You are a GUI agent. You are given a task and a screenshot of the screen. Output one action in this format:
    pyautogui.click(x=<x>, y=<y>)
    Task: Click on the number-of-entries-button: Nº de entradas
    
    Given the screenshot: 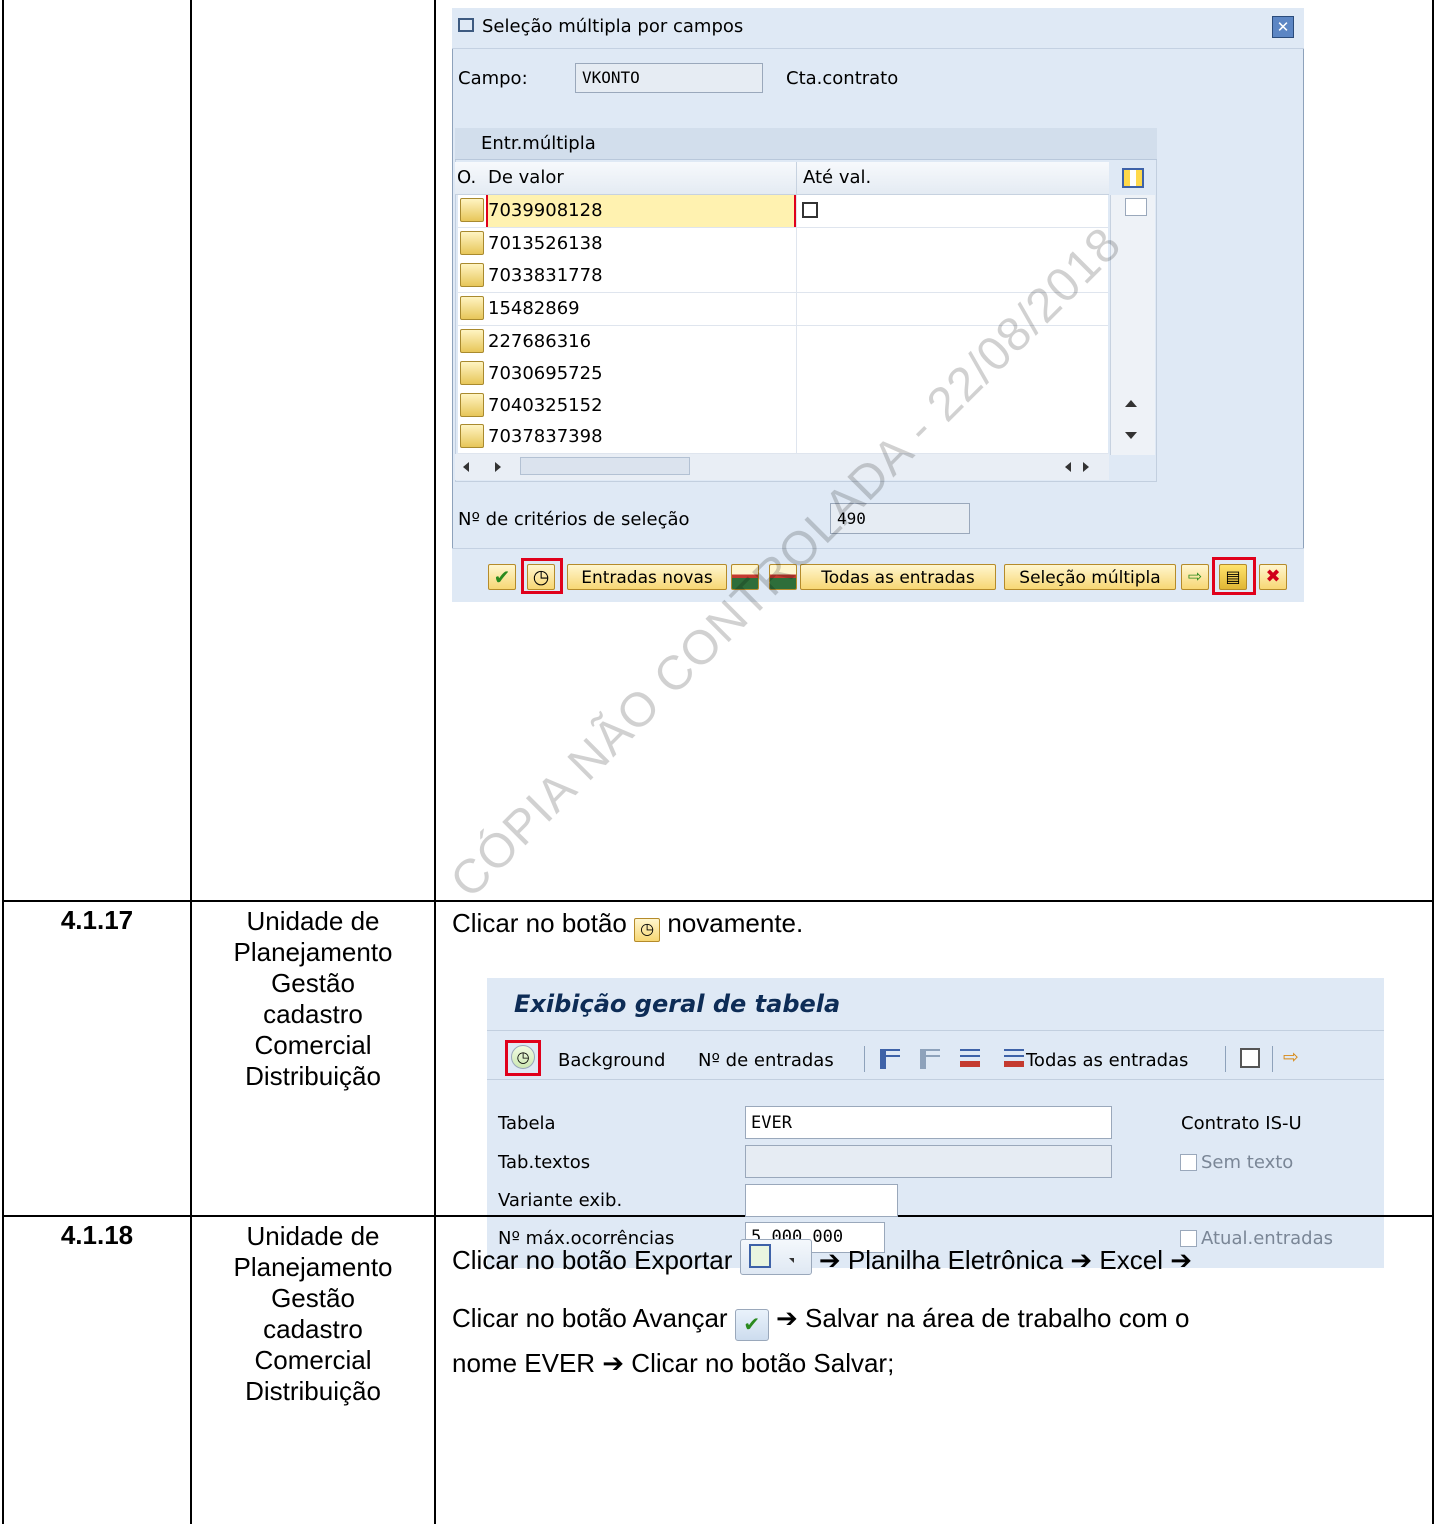 What is the action you would take?
    pyautogui.click(x=766, y=1060)
    